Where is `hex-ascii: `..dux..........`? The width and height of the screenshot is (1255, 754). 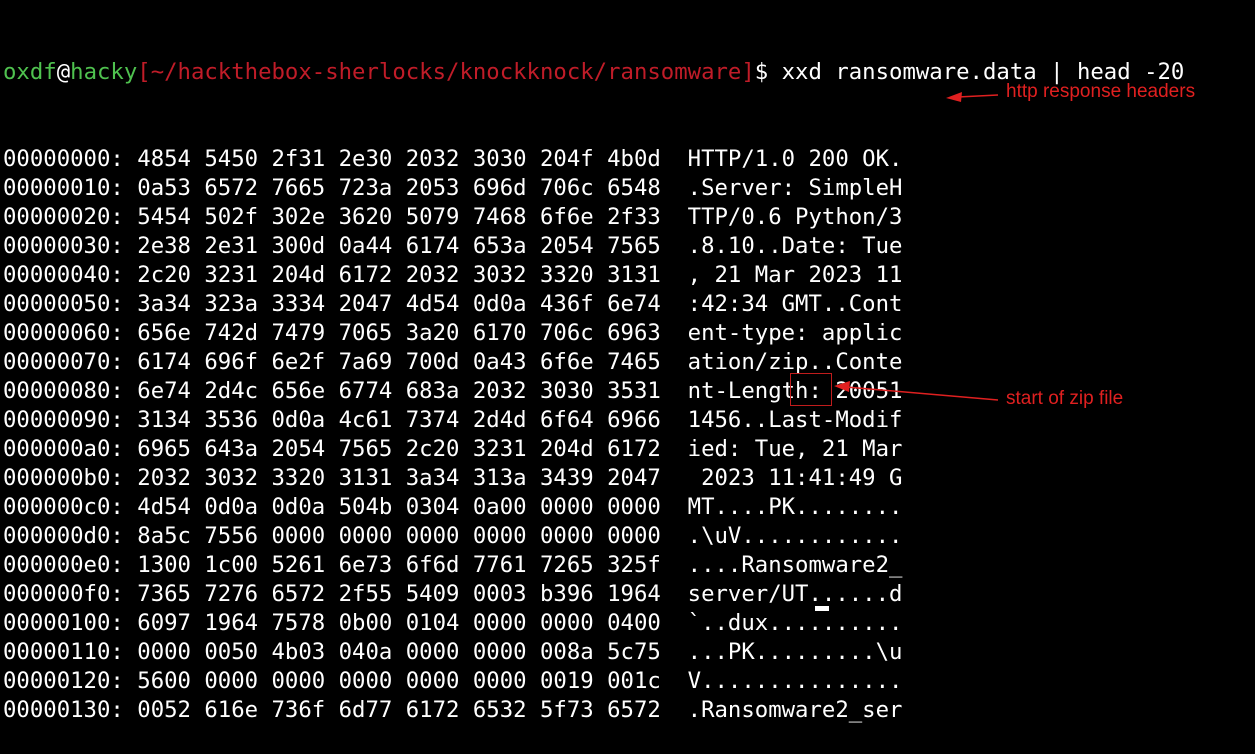 hex-ascii: `..dux.......... is located at coordinates (795, 623).